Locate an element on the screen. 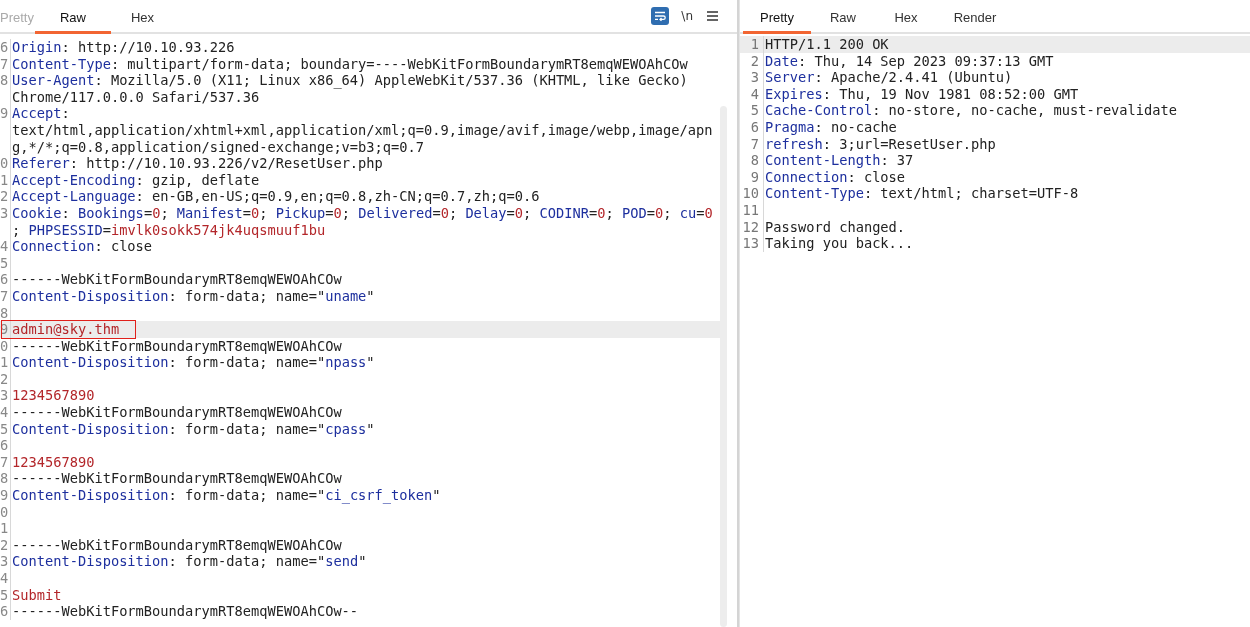  line-number: 10 is located at coordinates (752, 193).